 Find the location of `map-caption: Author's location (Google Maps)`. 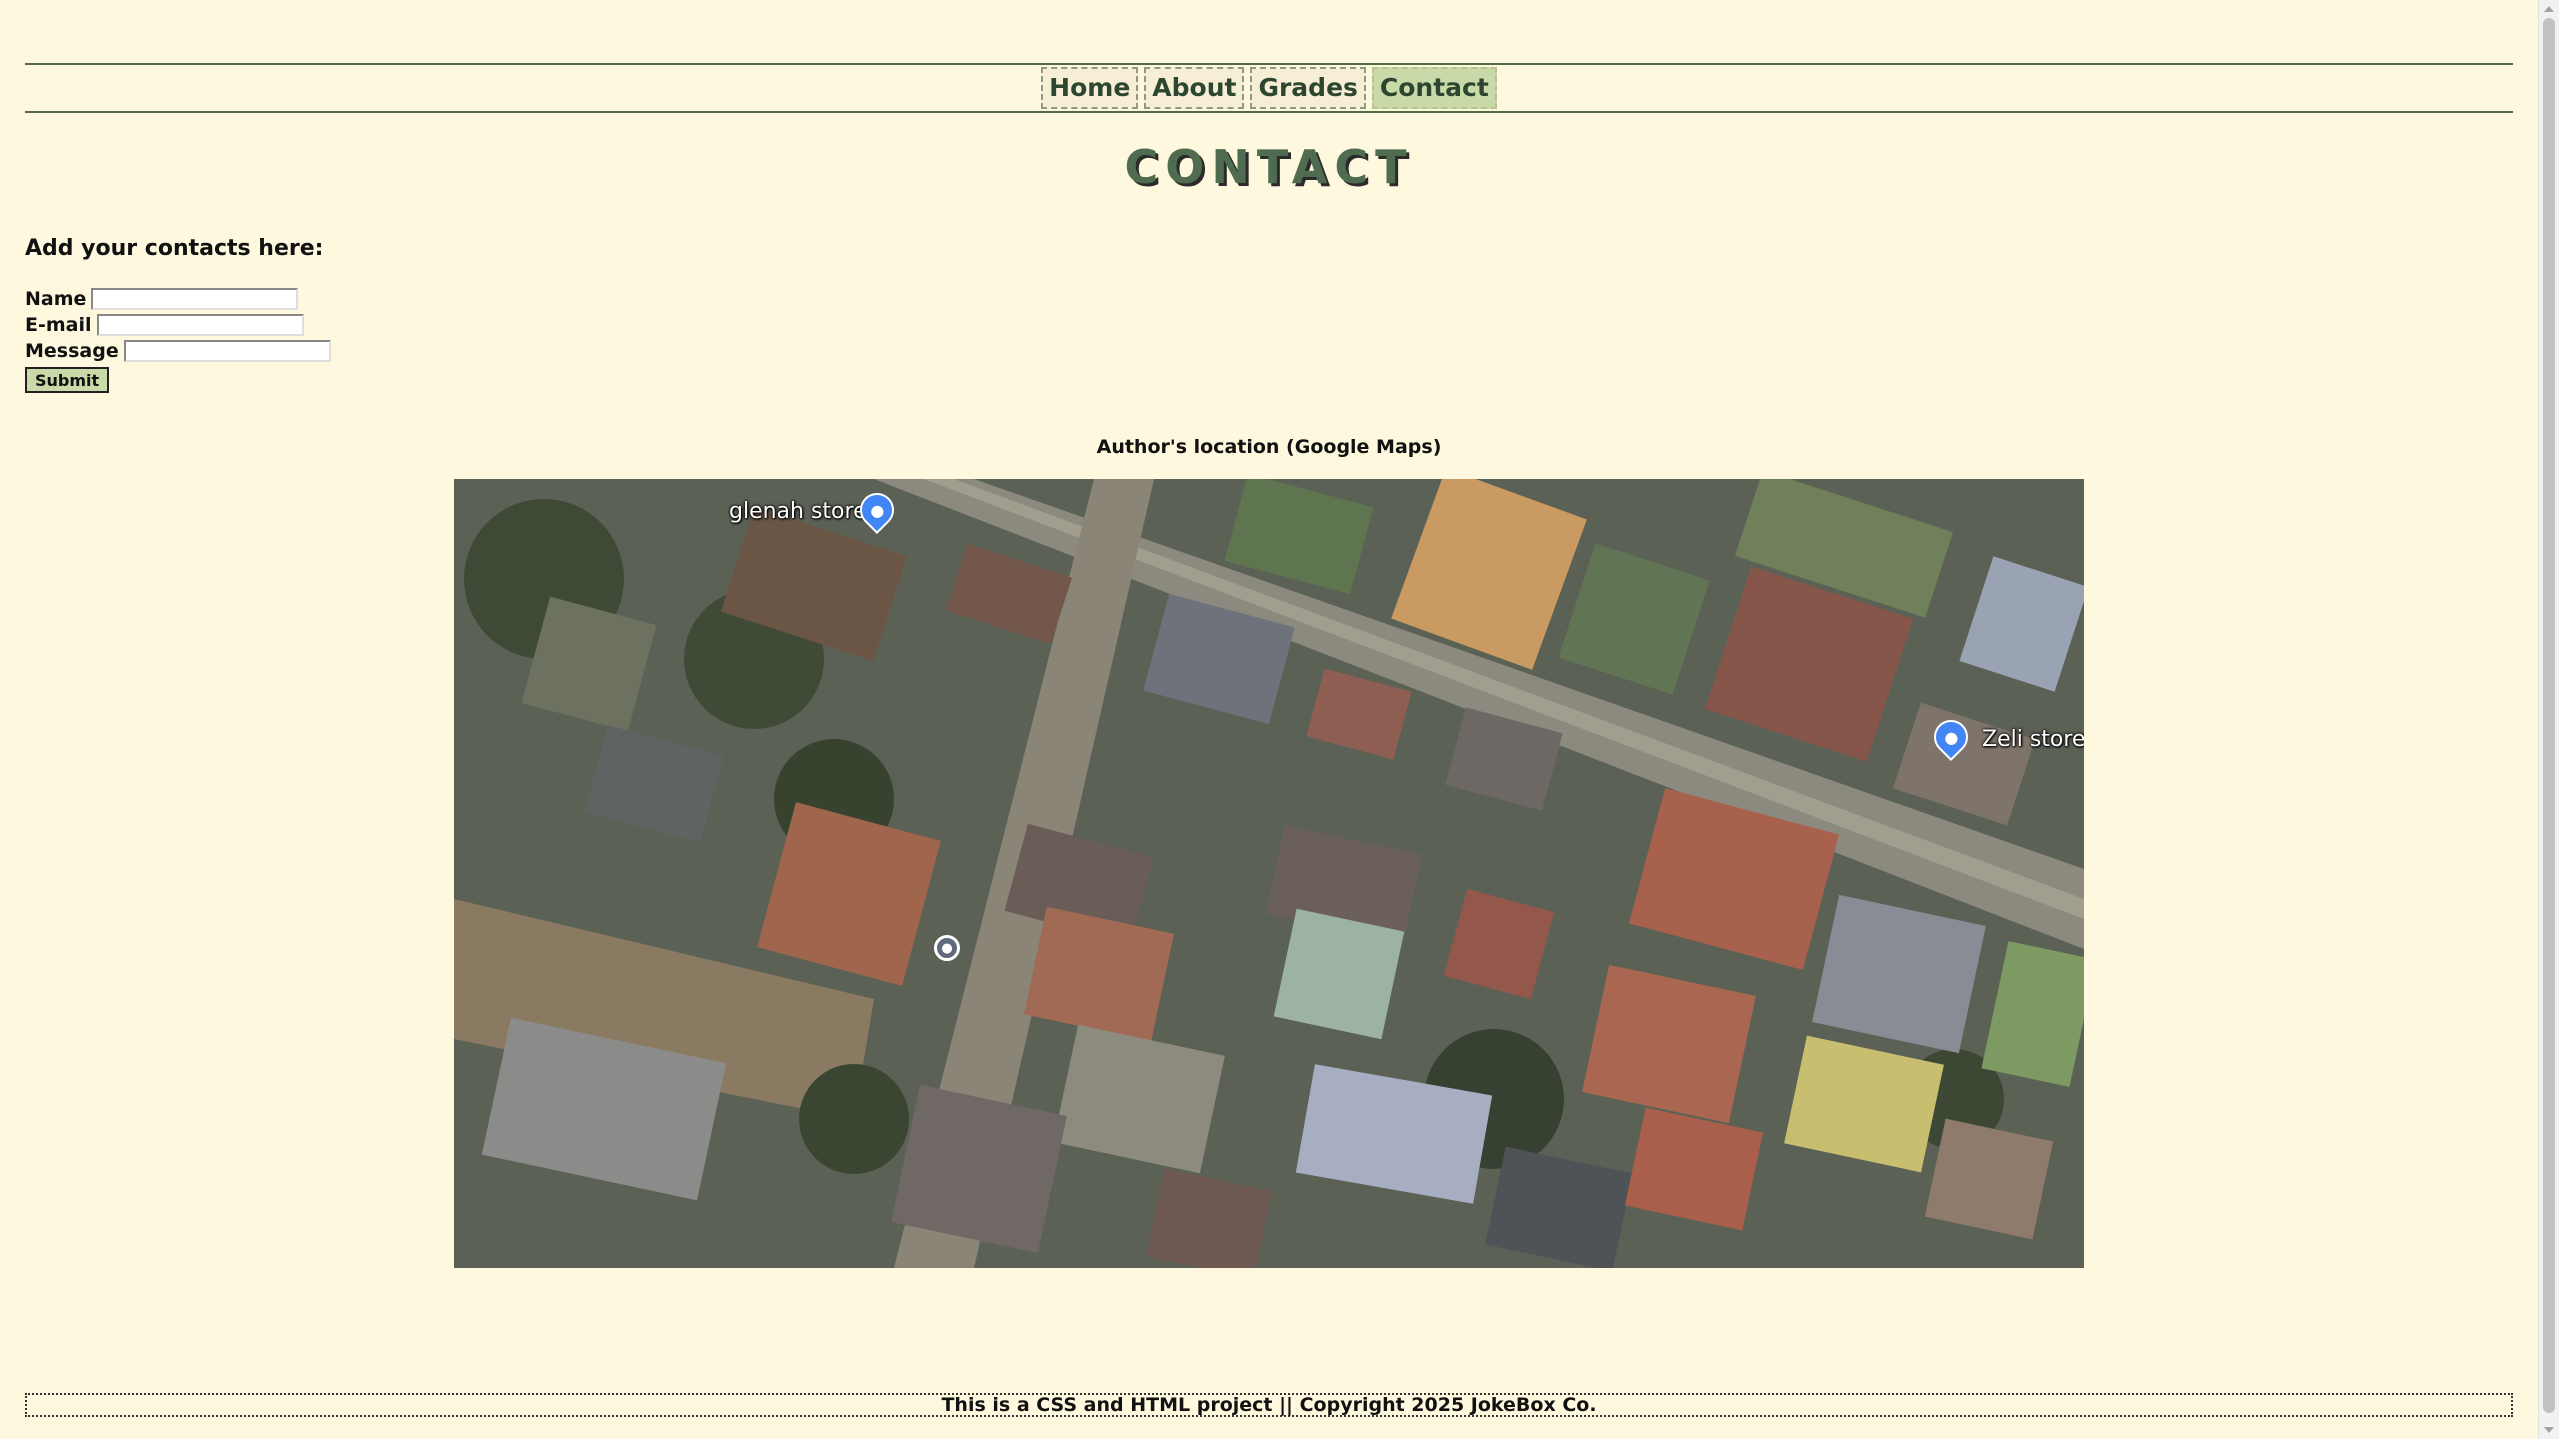

map-caption: Author's location (Google Maps) is located at coordinates (1269, 447).